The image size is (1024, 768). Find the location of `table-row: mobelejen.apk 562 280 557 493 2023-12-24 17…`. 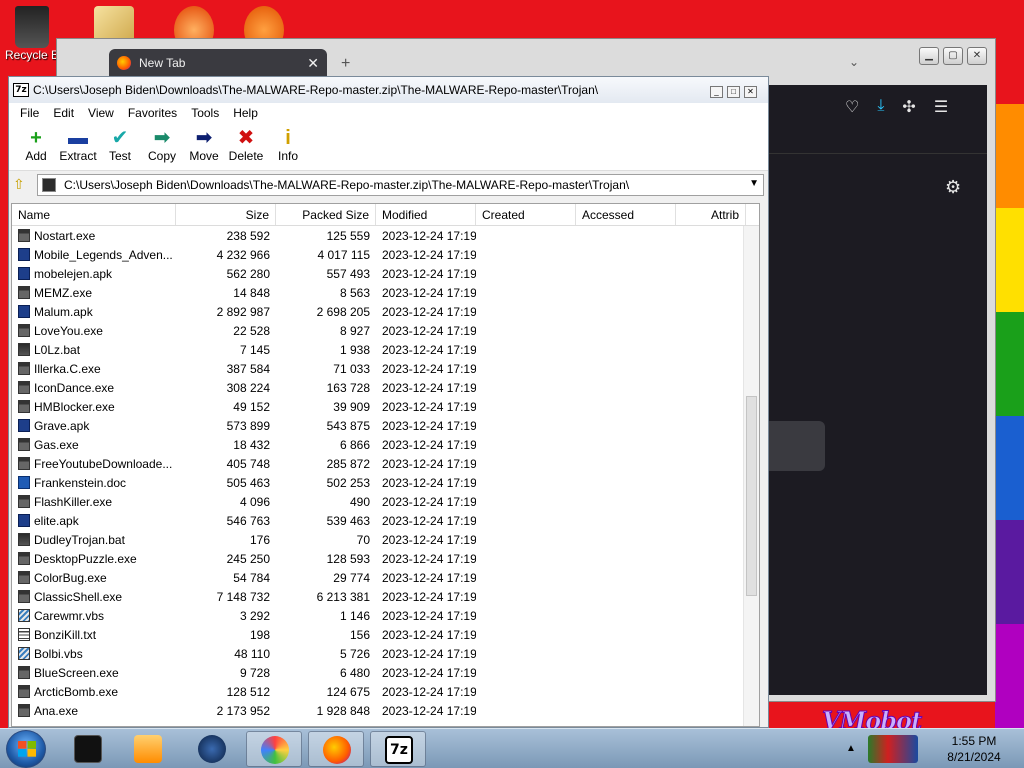

table-row: mobelejen.apk 562 280 557 493 2023-12-24 17… is located at coordinates (385, 273).